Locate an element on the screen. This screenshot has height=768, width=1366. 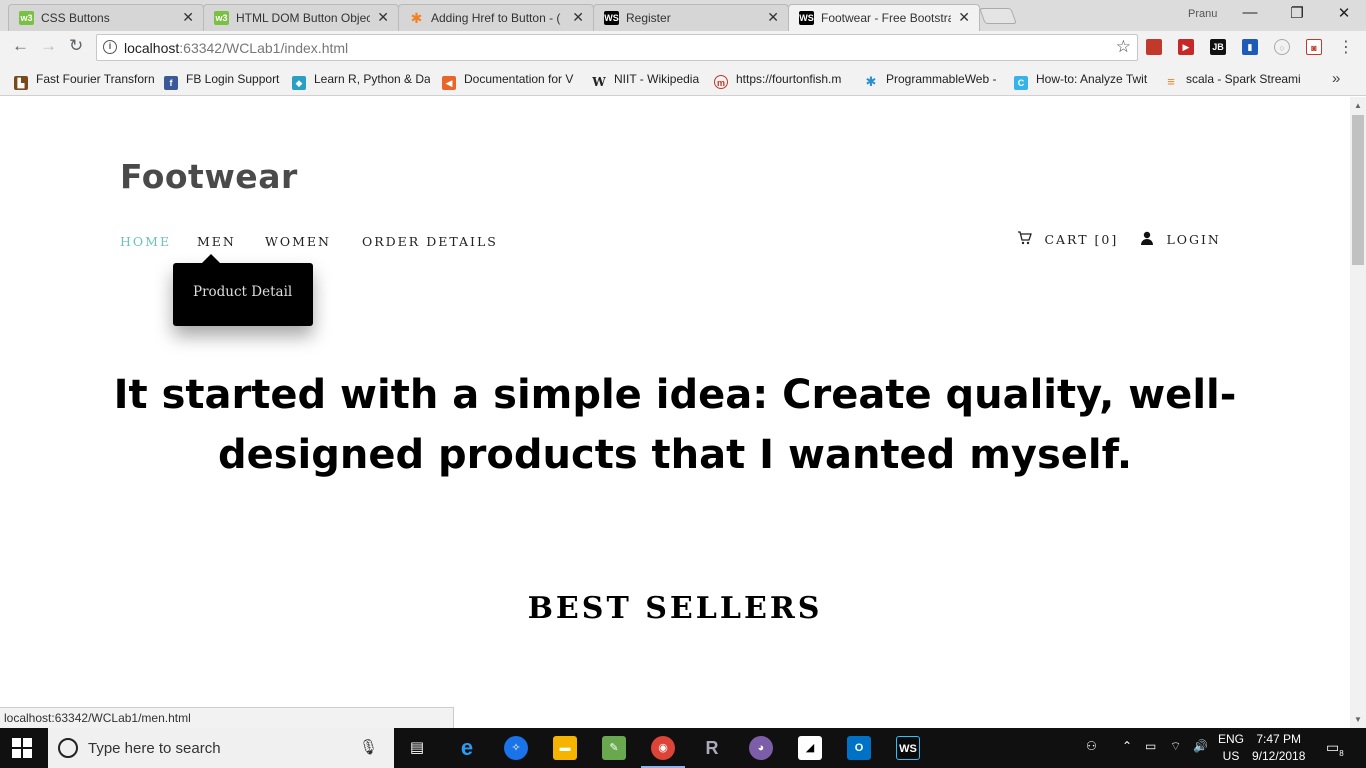
notification-icon: ▭8 is located at coordinates (1335, 748).